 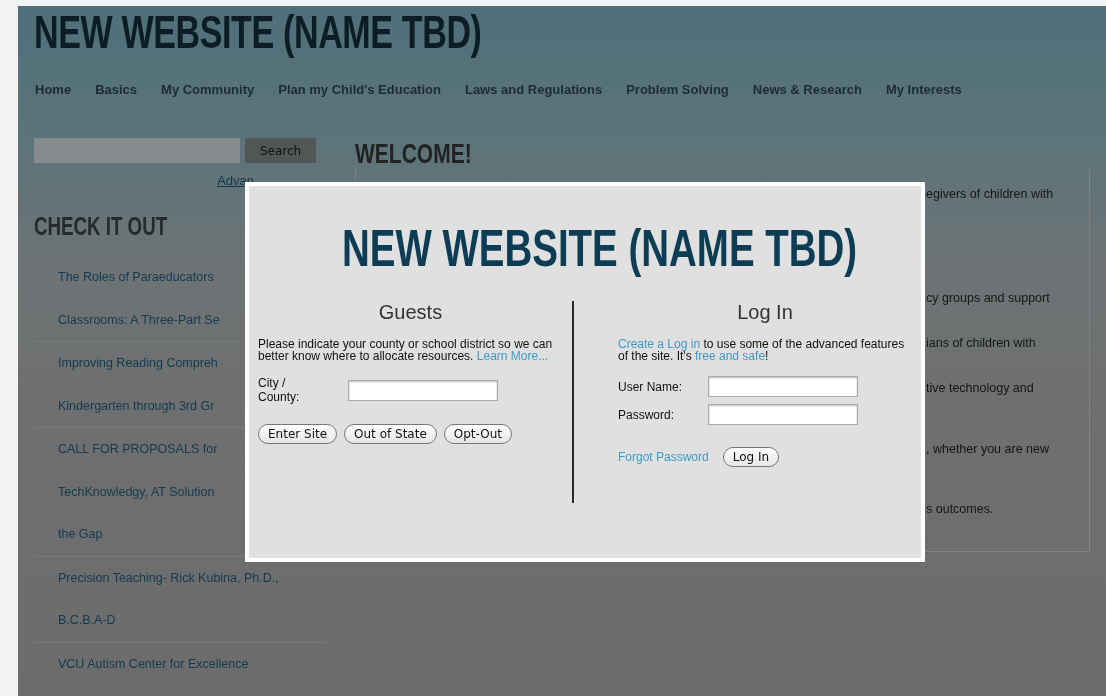 I want to click on username-field, so click(x=783, y=386).